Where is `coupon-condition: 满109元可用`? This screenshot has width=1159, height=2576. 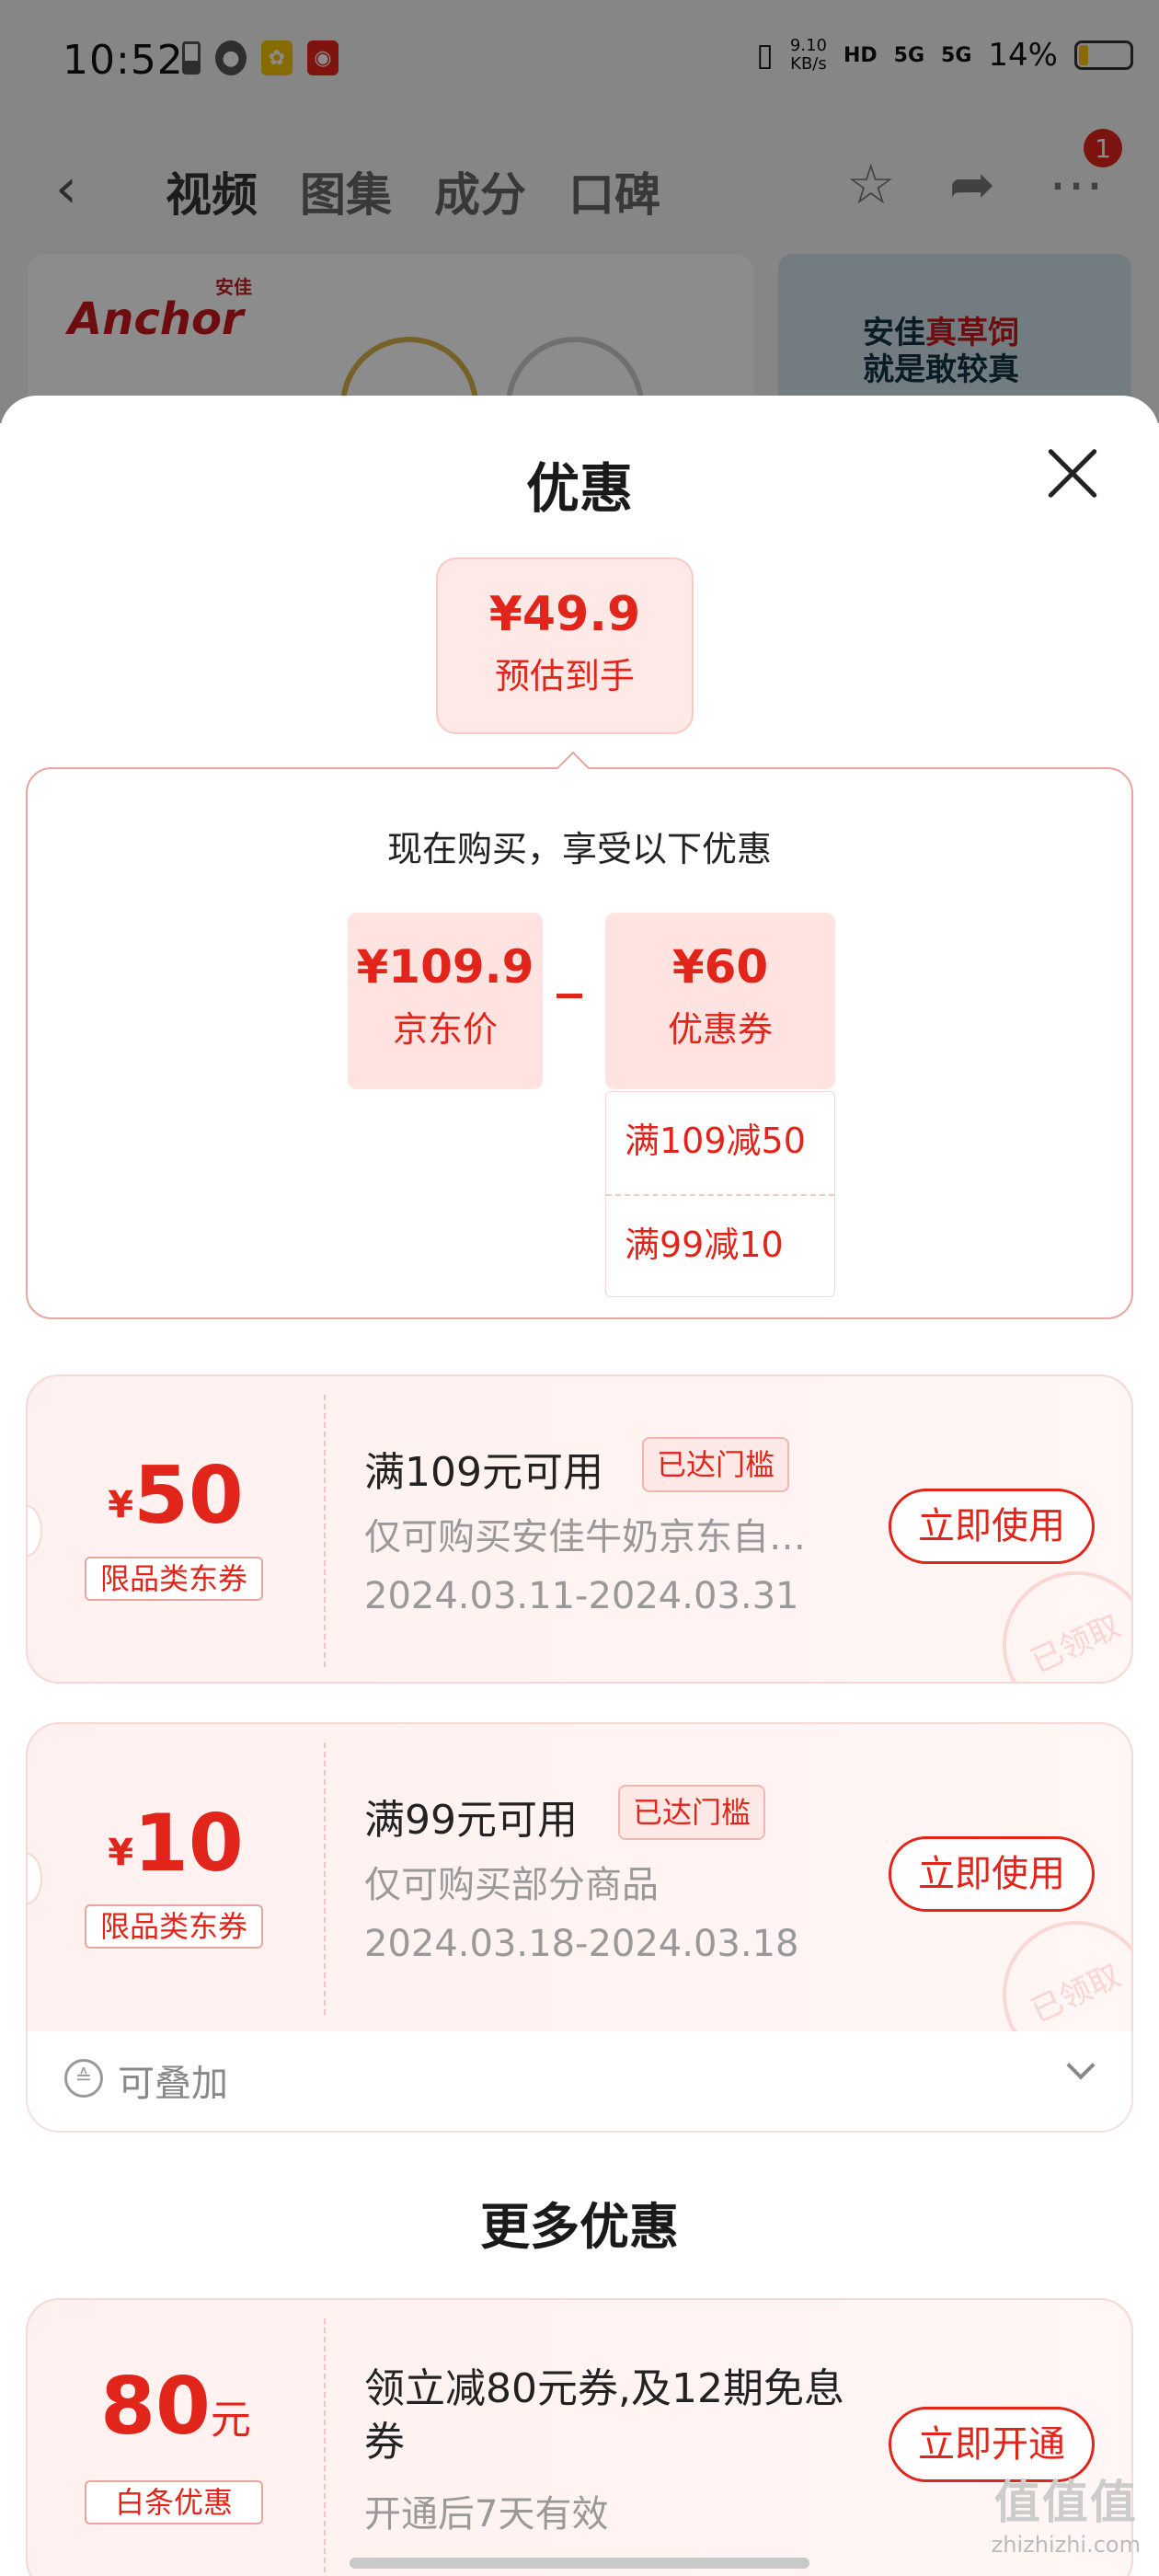
coupon-condition: 满109元可用 is located at coordinates (483, 1472).